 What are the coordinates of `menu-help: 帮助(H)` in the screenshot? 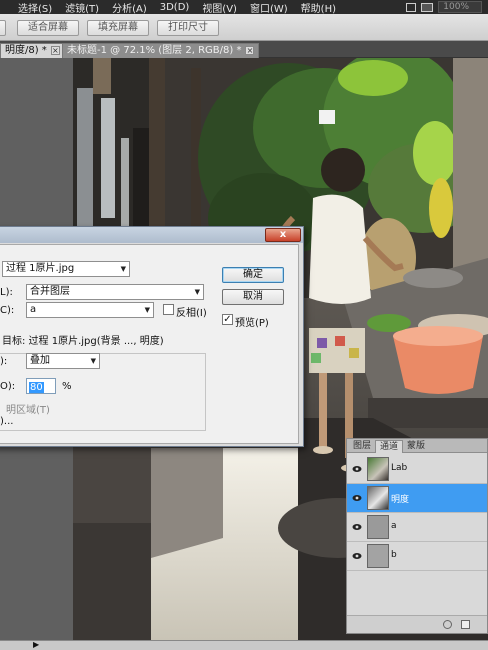 It's located at (318, 7).